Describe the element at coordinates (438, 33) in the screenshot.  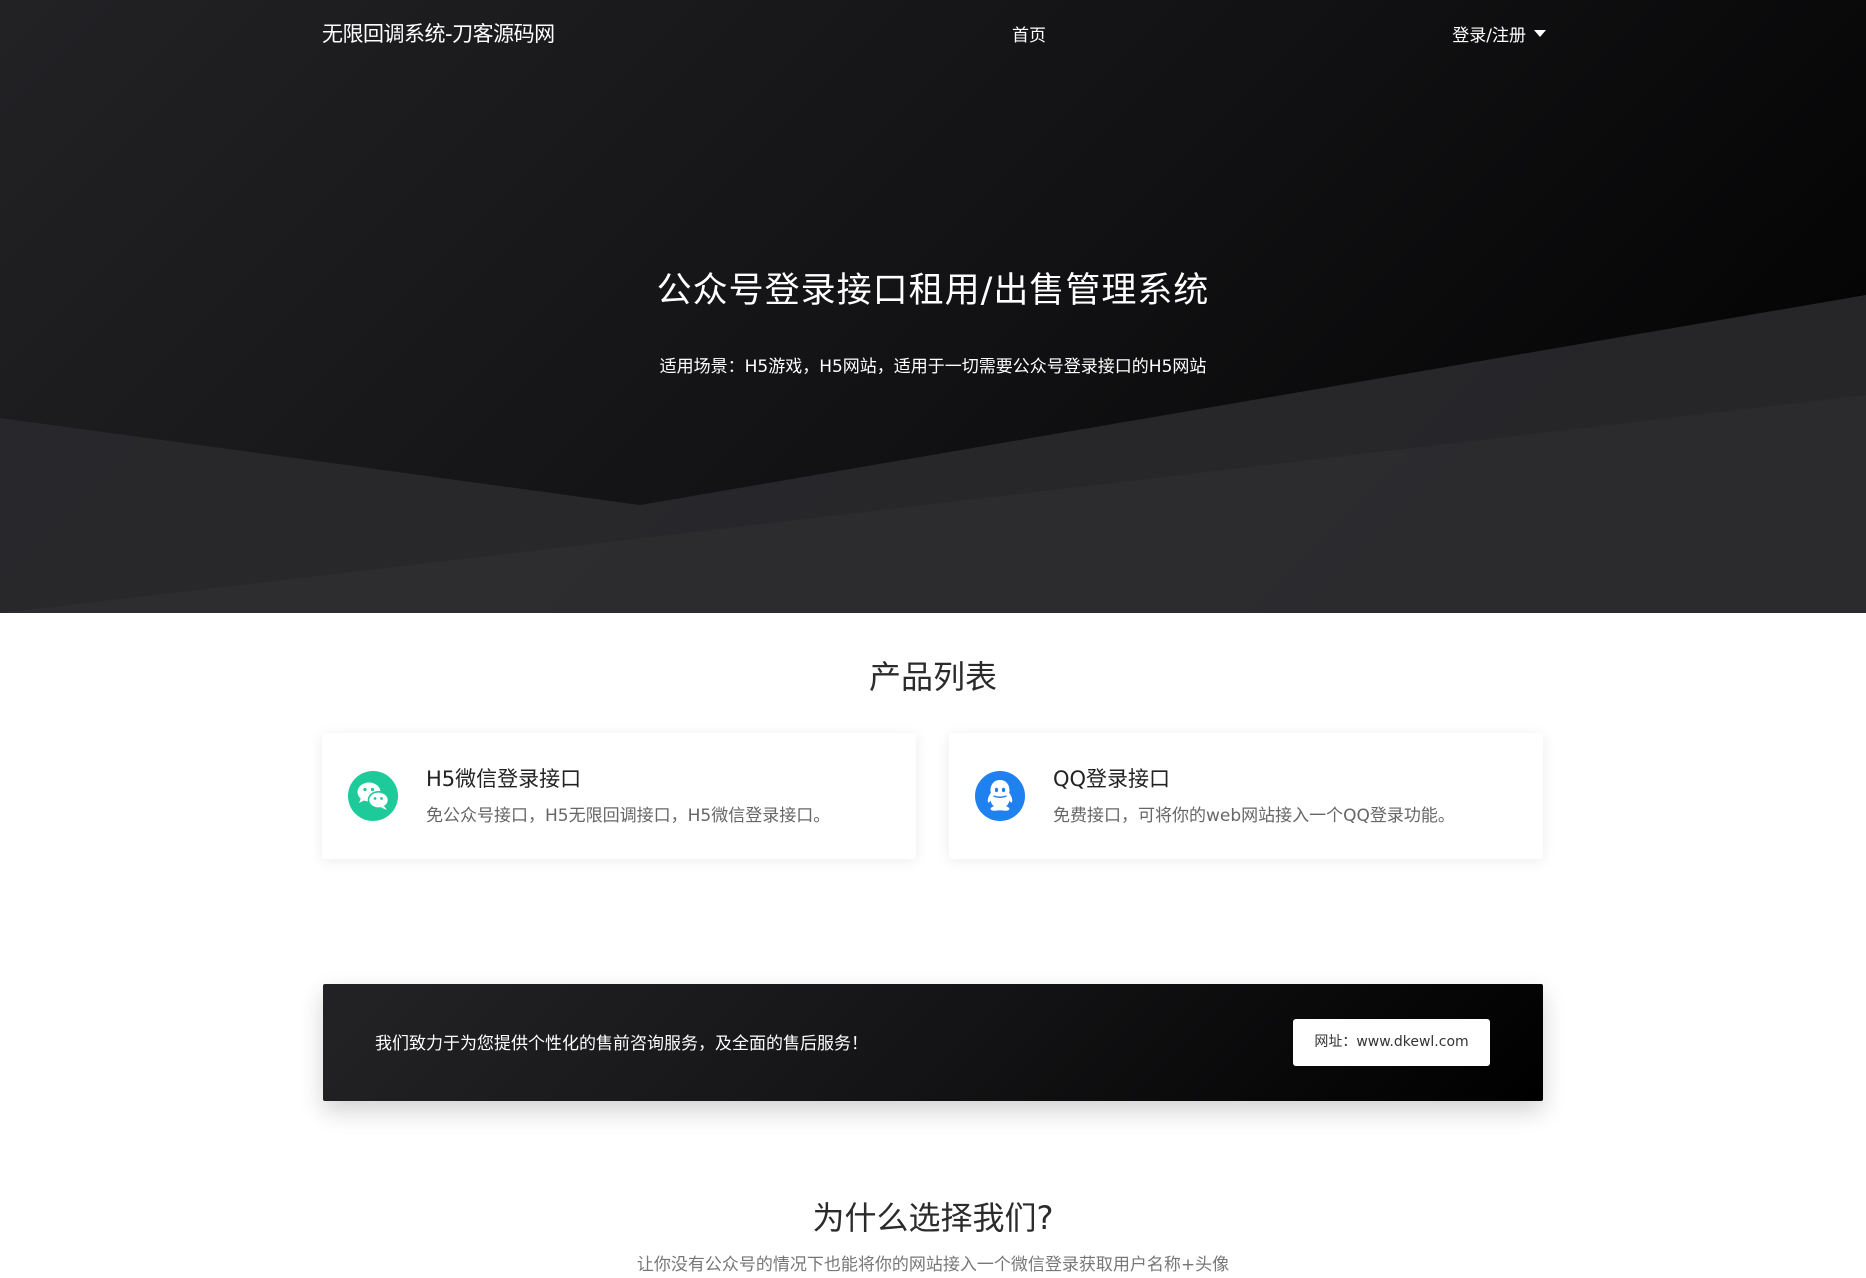
I see `brand-logo: 无限回调系统-刀客源码网` at that location.